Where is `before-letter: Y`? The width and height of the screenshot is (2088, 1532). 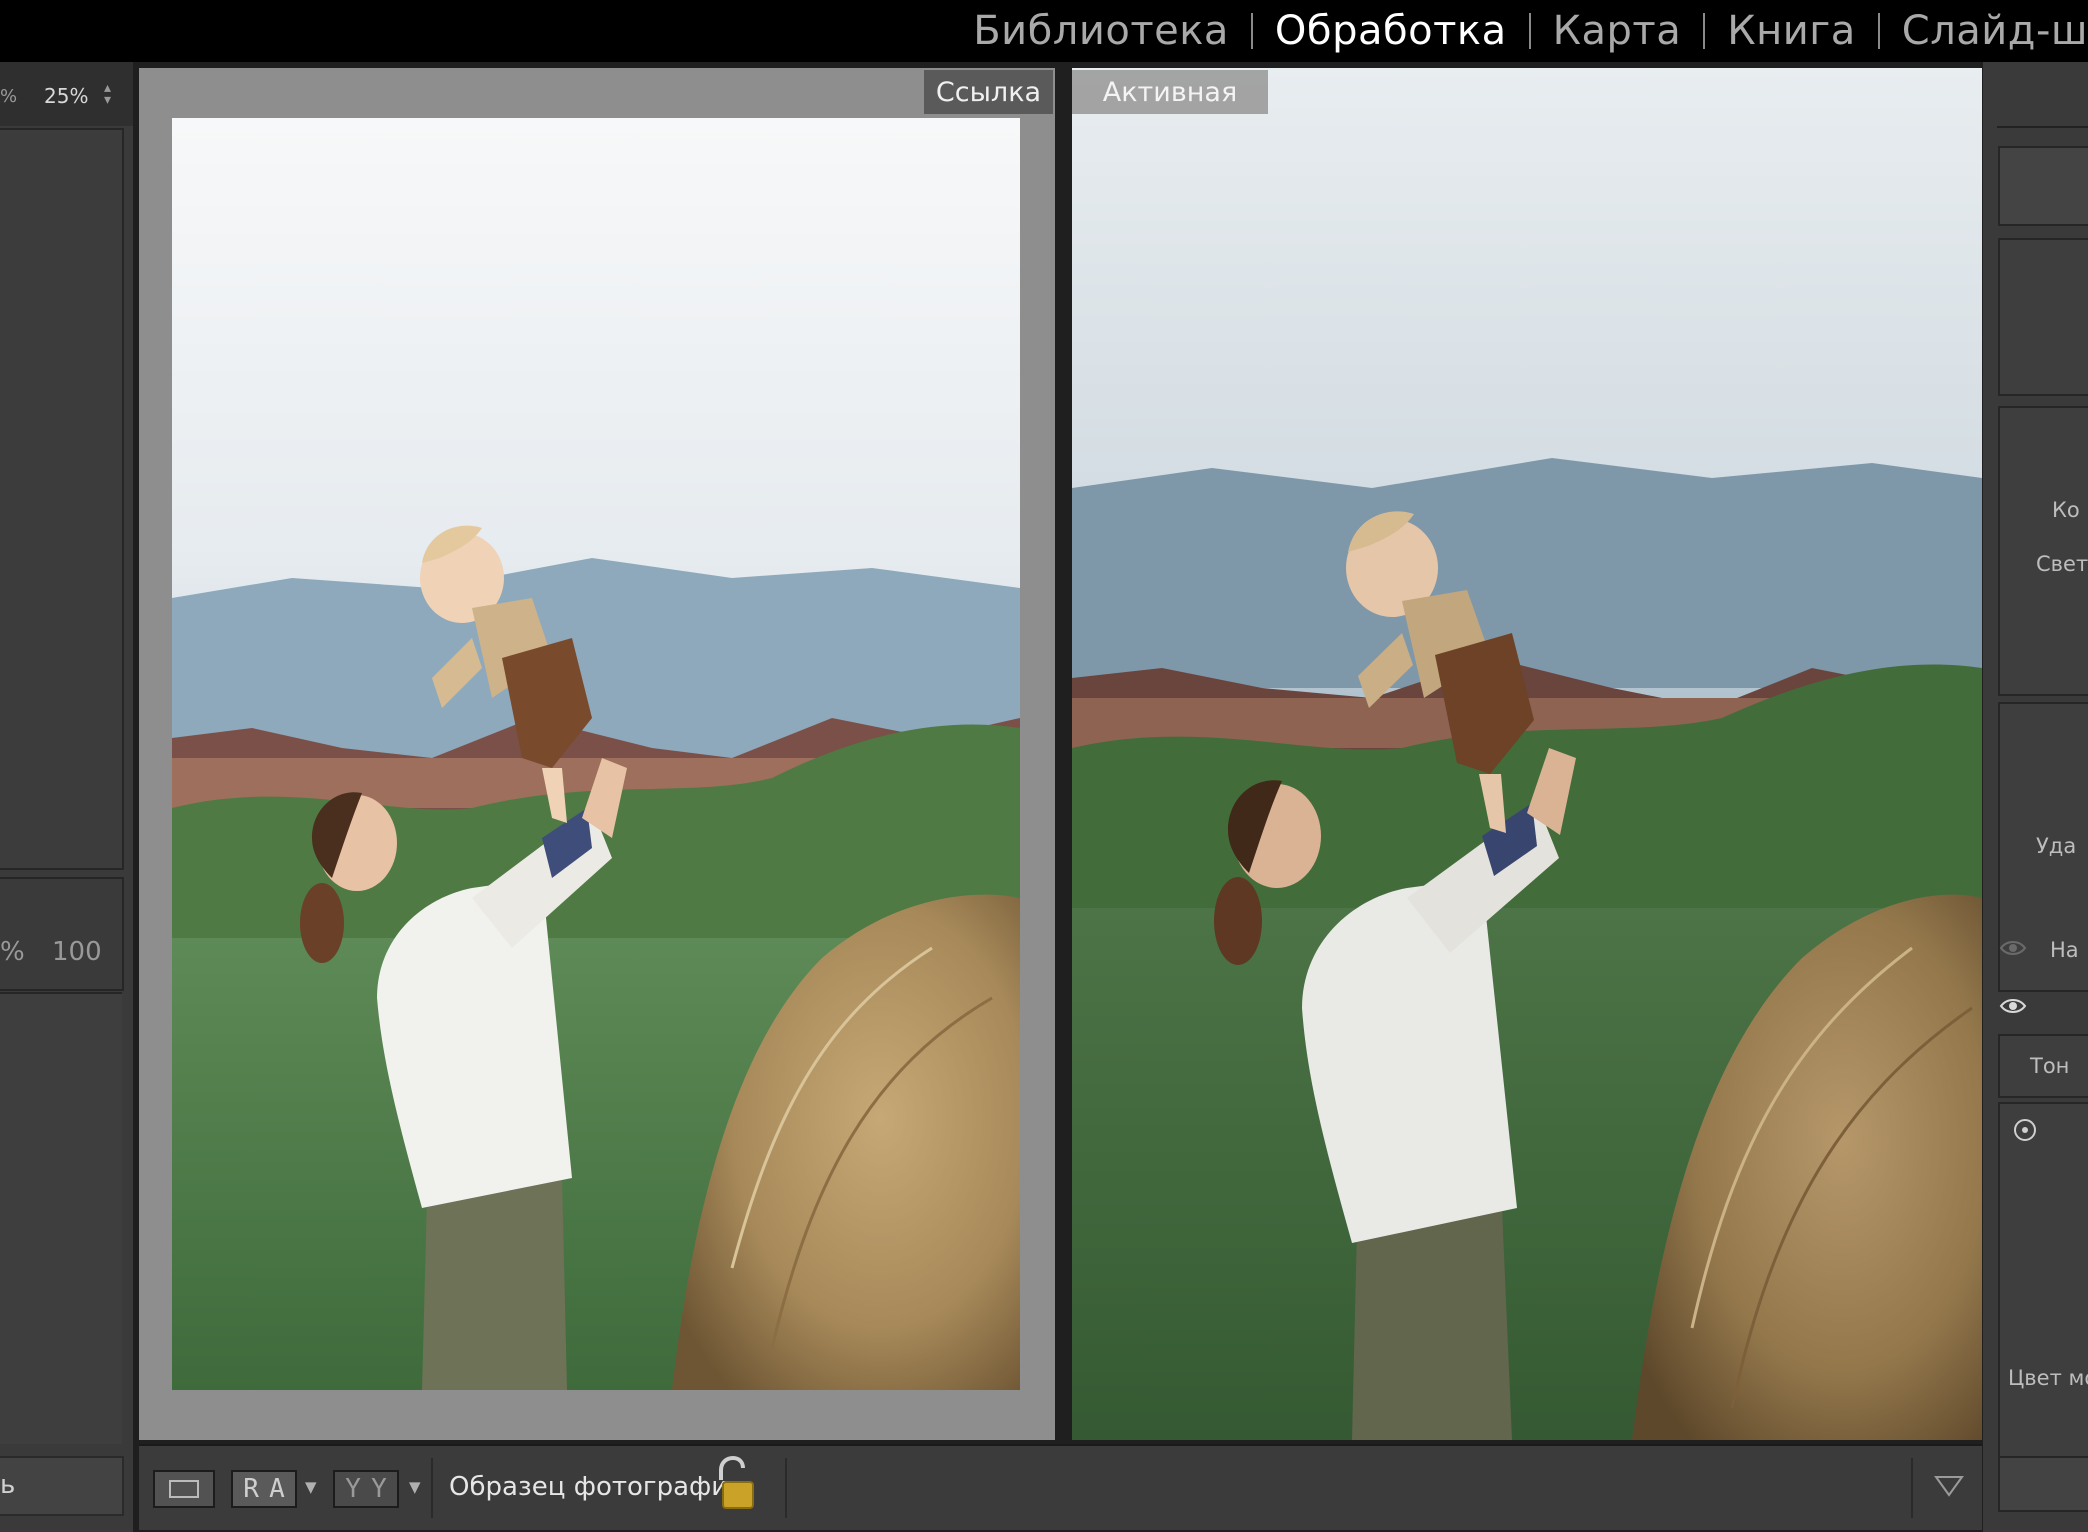
before-letter: Y is located at coordinates (353, 1489).